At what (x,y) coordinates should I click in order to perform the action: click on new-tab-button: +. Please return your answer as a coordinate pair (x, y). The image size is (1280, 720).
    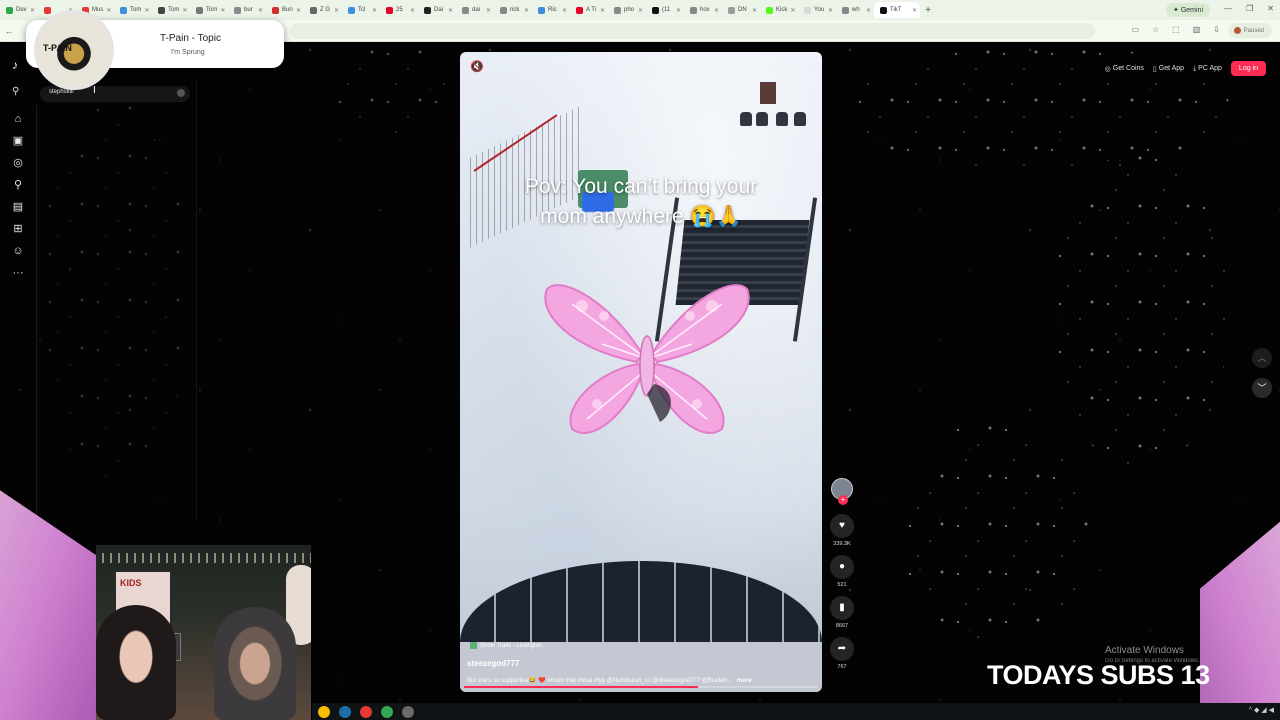
    Looking at the image, I should click on (928, 10).